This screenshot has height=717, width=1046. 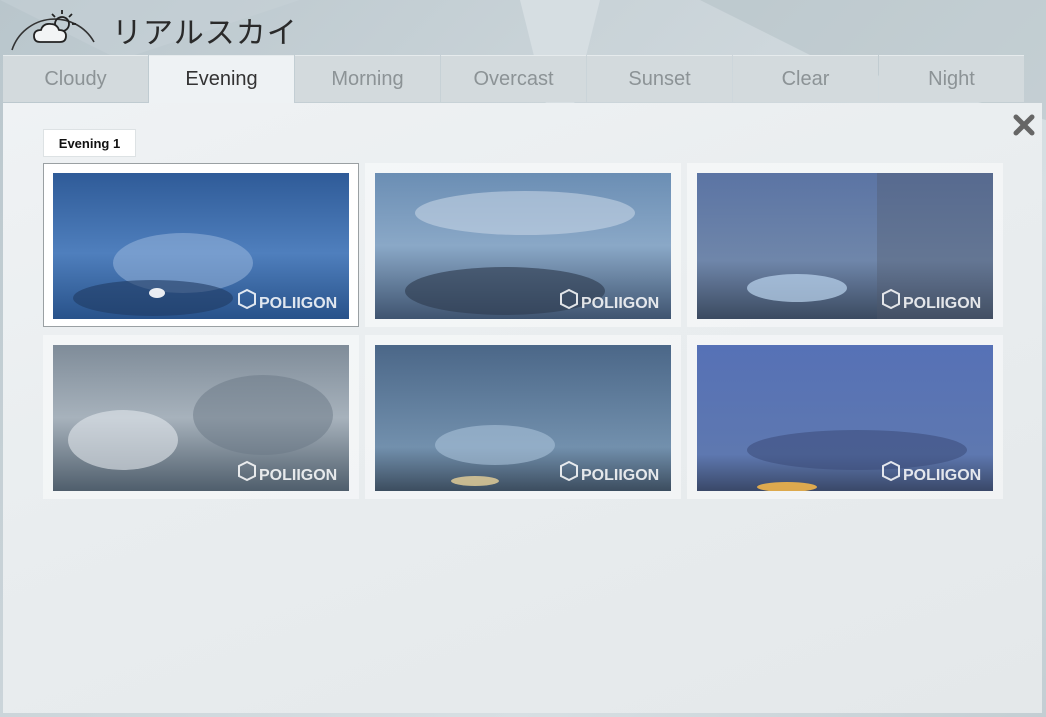 I want to click on app-title: リアルスカイ, so click(x=205, y=33).